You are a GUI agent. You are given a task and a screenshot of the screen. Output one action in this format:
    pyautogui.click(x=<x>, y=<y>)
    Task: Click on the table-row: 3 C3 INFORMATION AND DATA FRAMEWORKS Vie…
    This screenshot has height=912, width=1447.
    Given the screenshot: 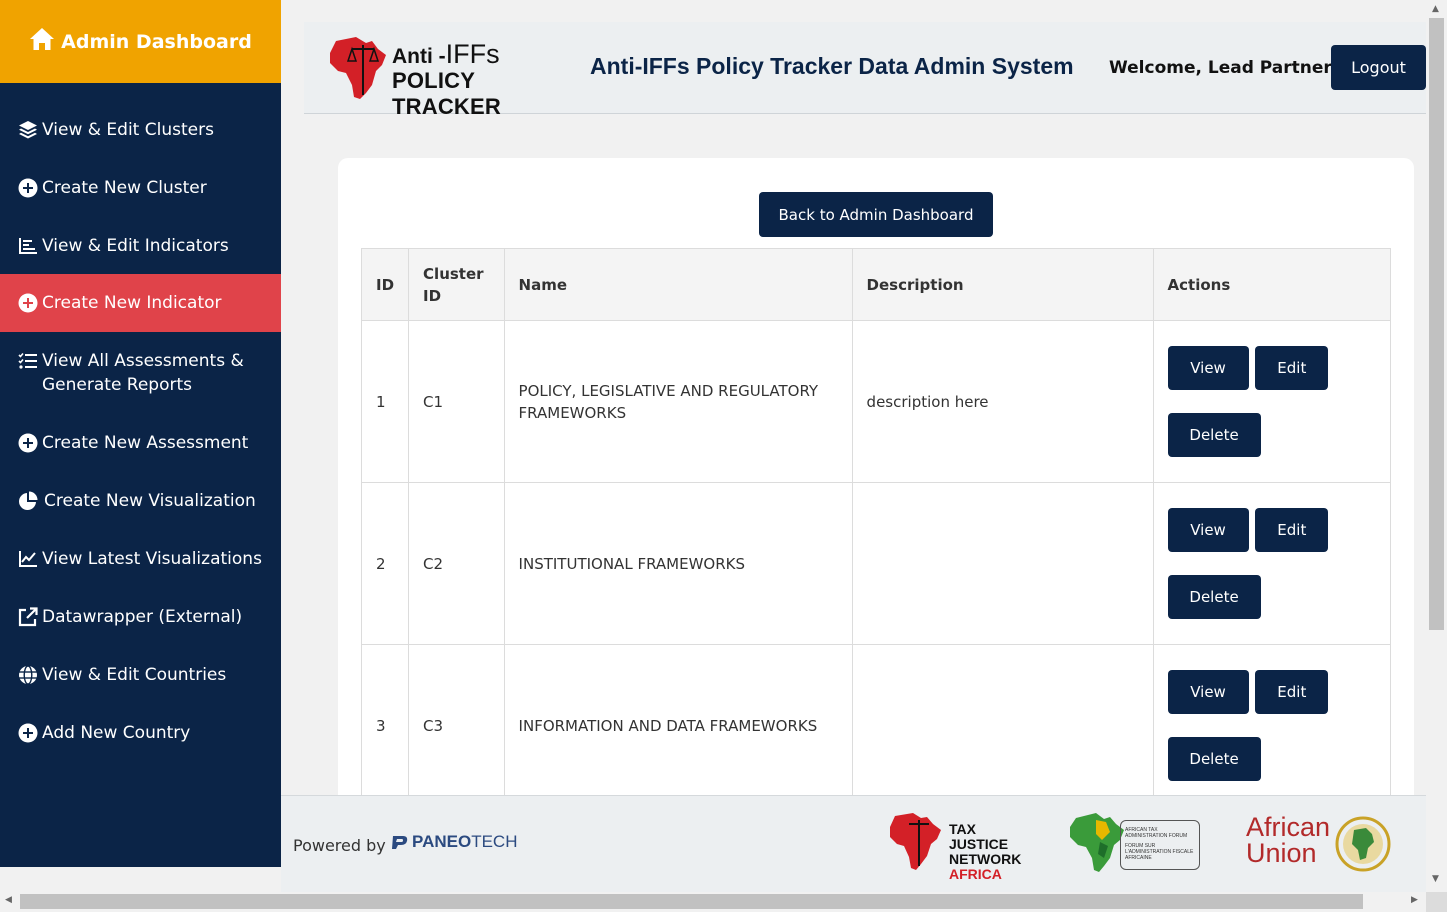 What is the action you would take?
    pyautogui.click(x=876, y=725)
    